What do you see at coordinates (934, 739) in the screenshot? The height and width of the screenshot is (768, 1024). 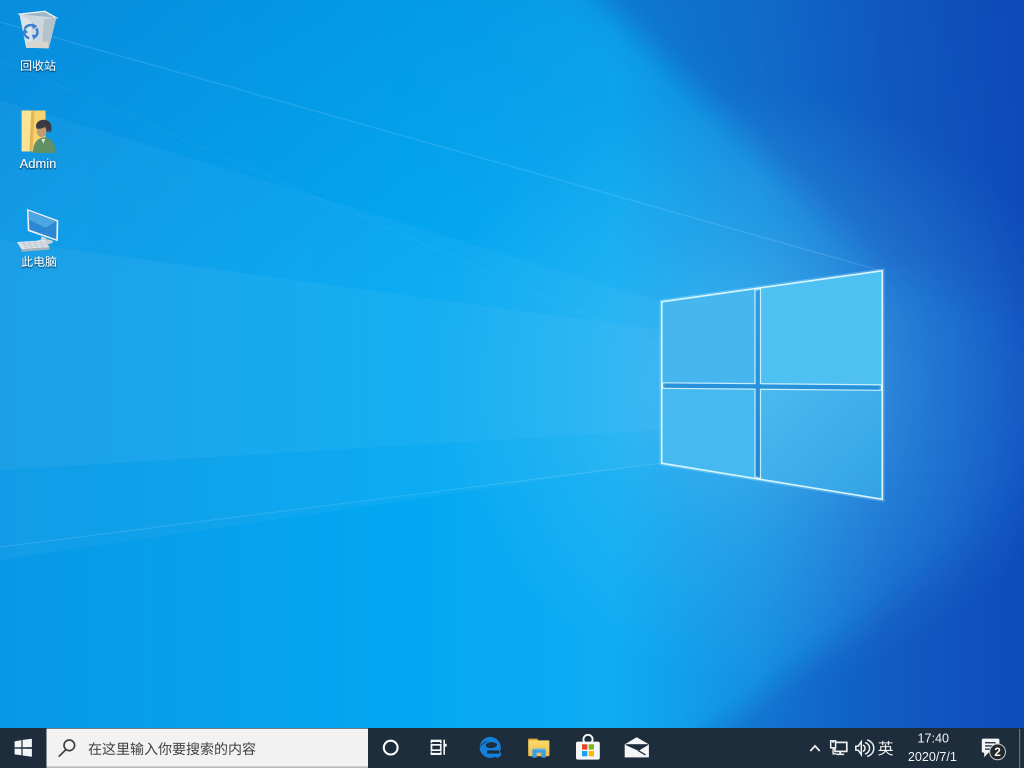 I see `svg-text: 17:40` at bounding box center [934, 739].